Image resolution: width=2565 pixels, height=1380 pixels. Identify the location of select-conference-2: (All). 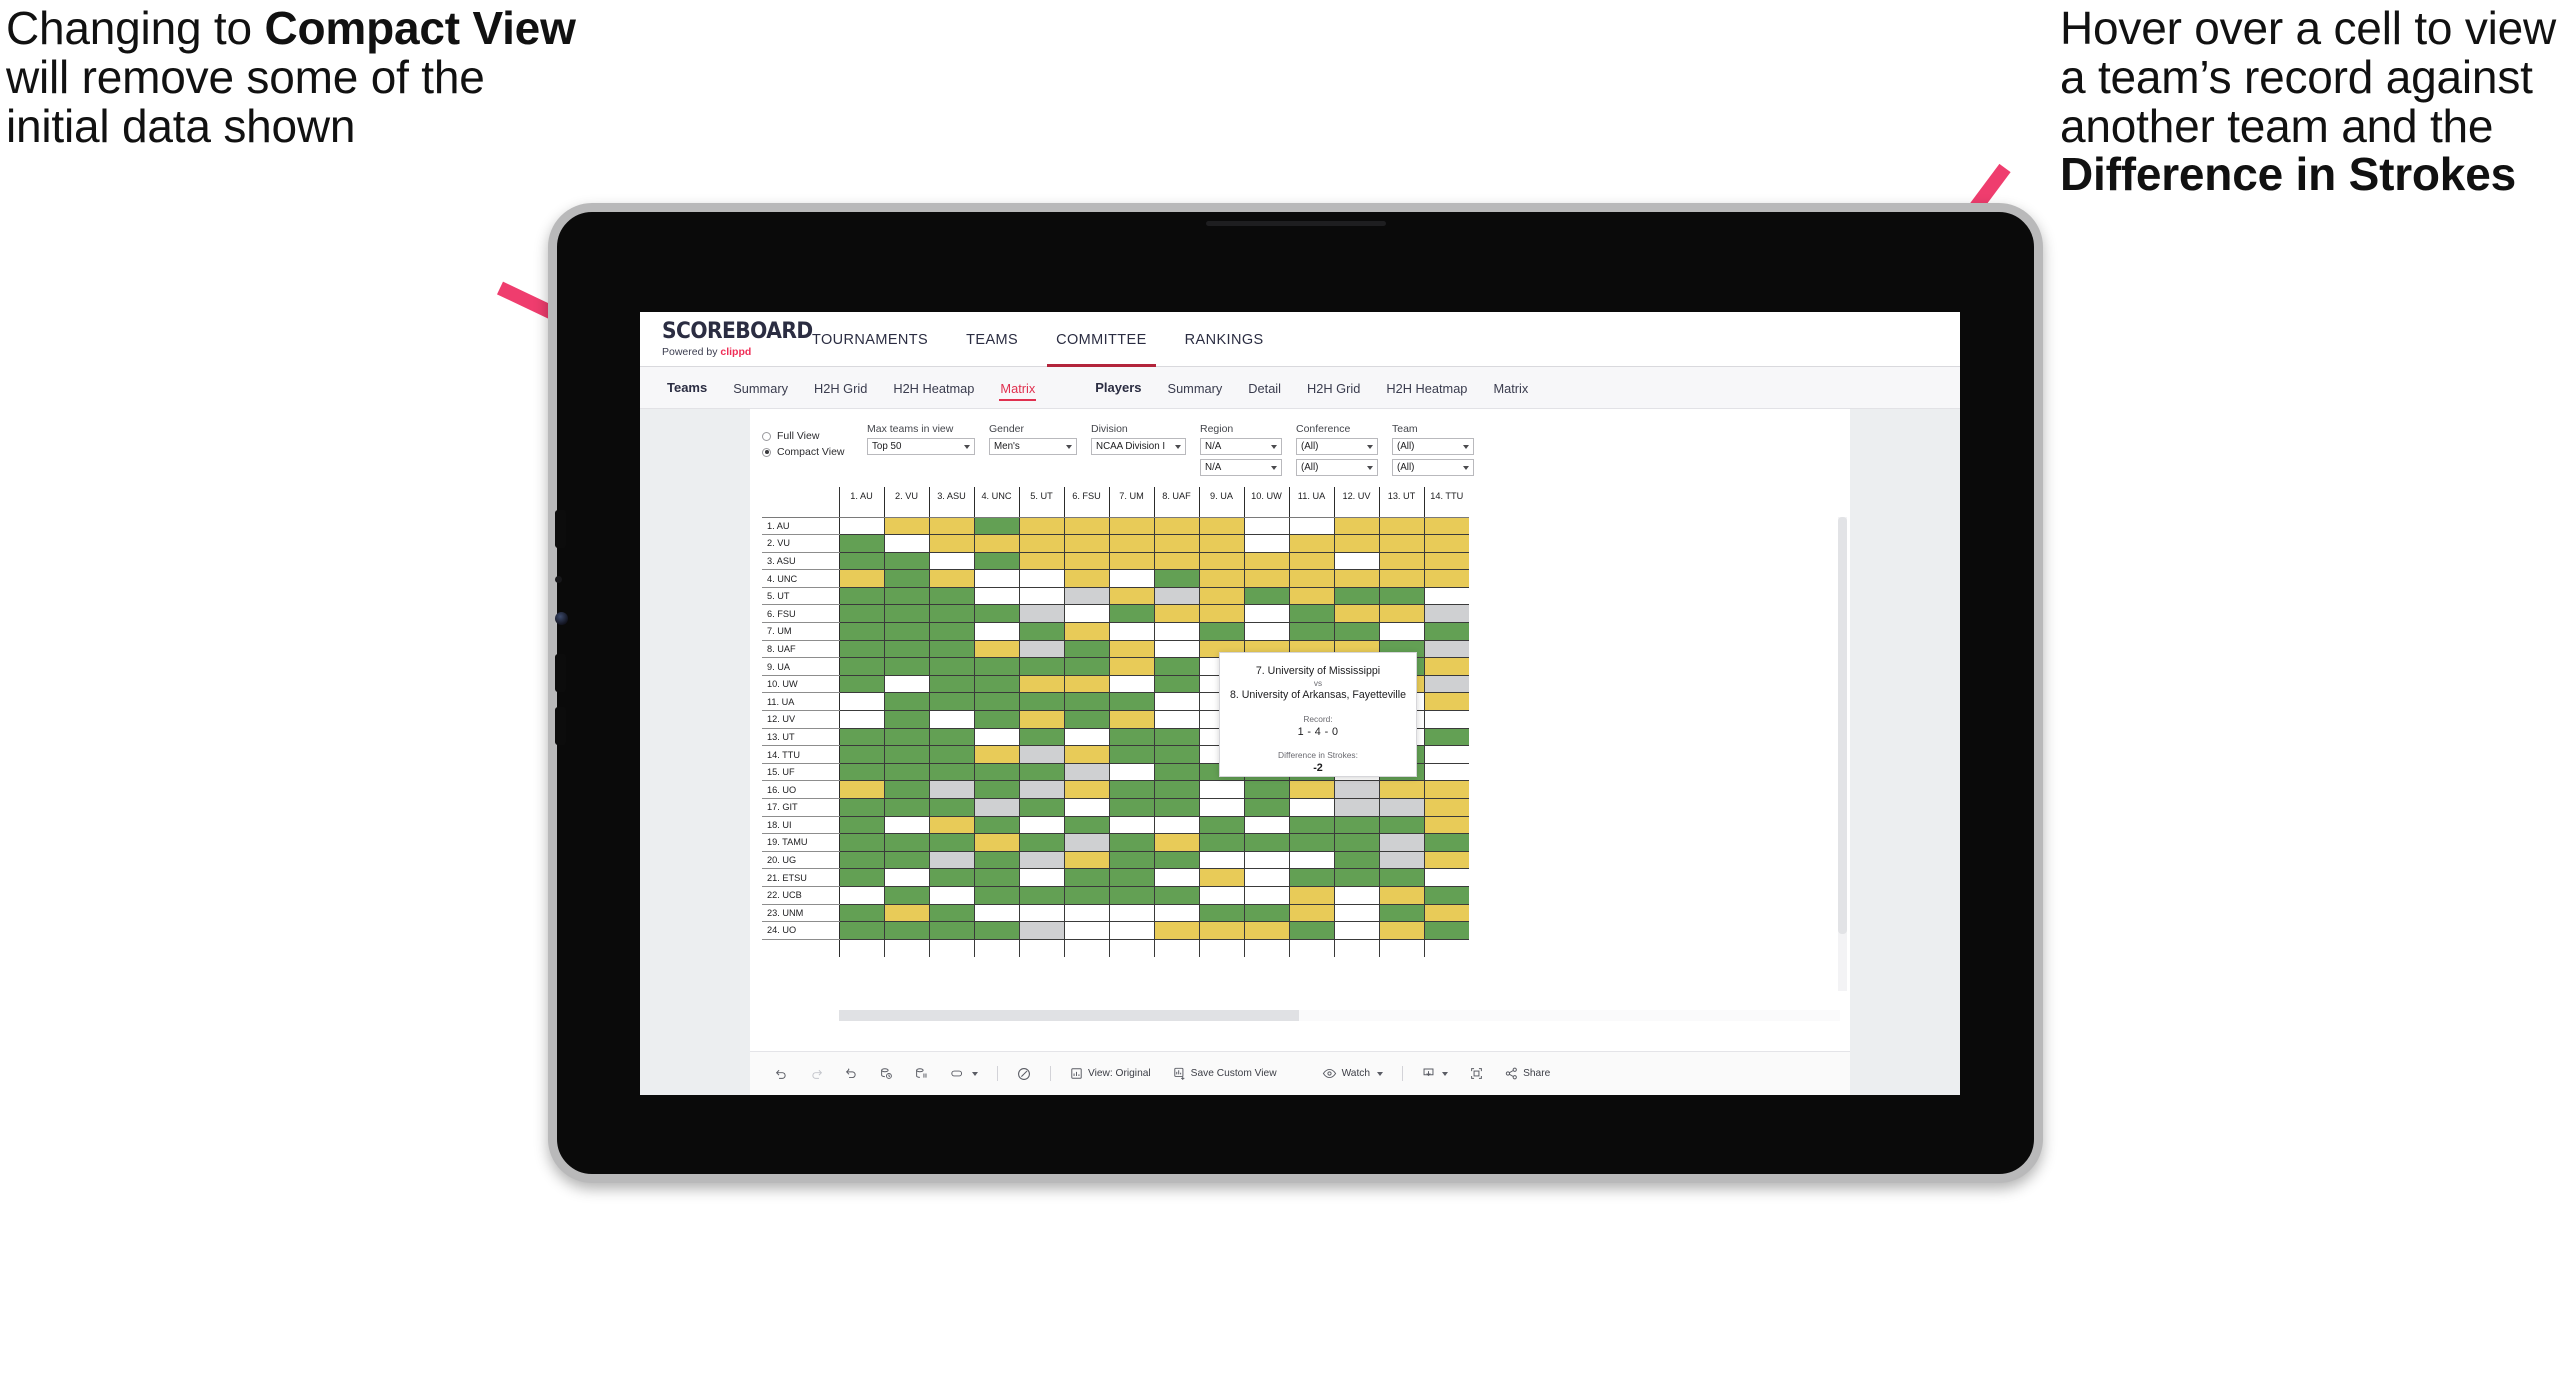
(1337, 467).